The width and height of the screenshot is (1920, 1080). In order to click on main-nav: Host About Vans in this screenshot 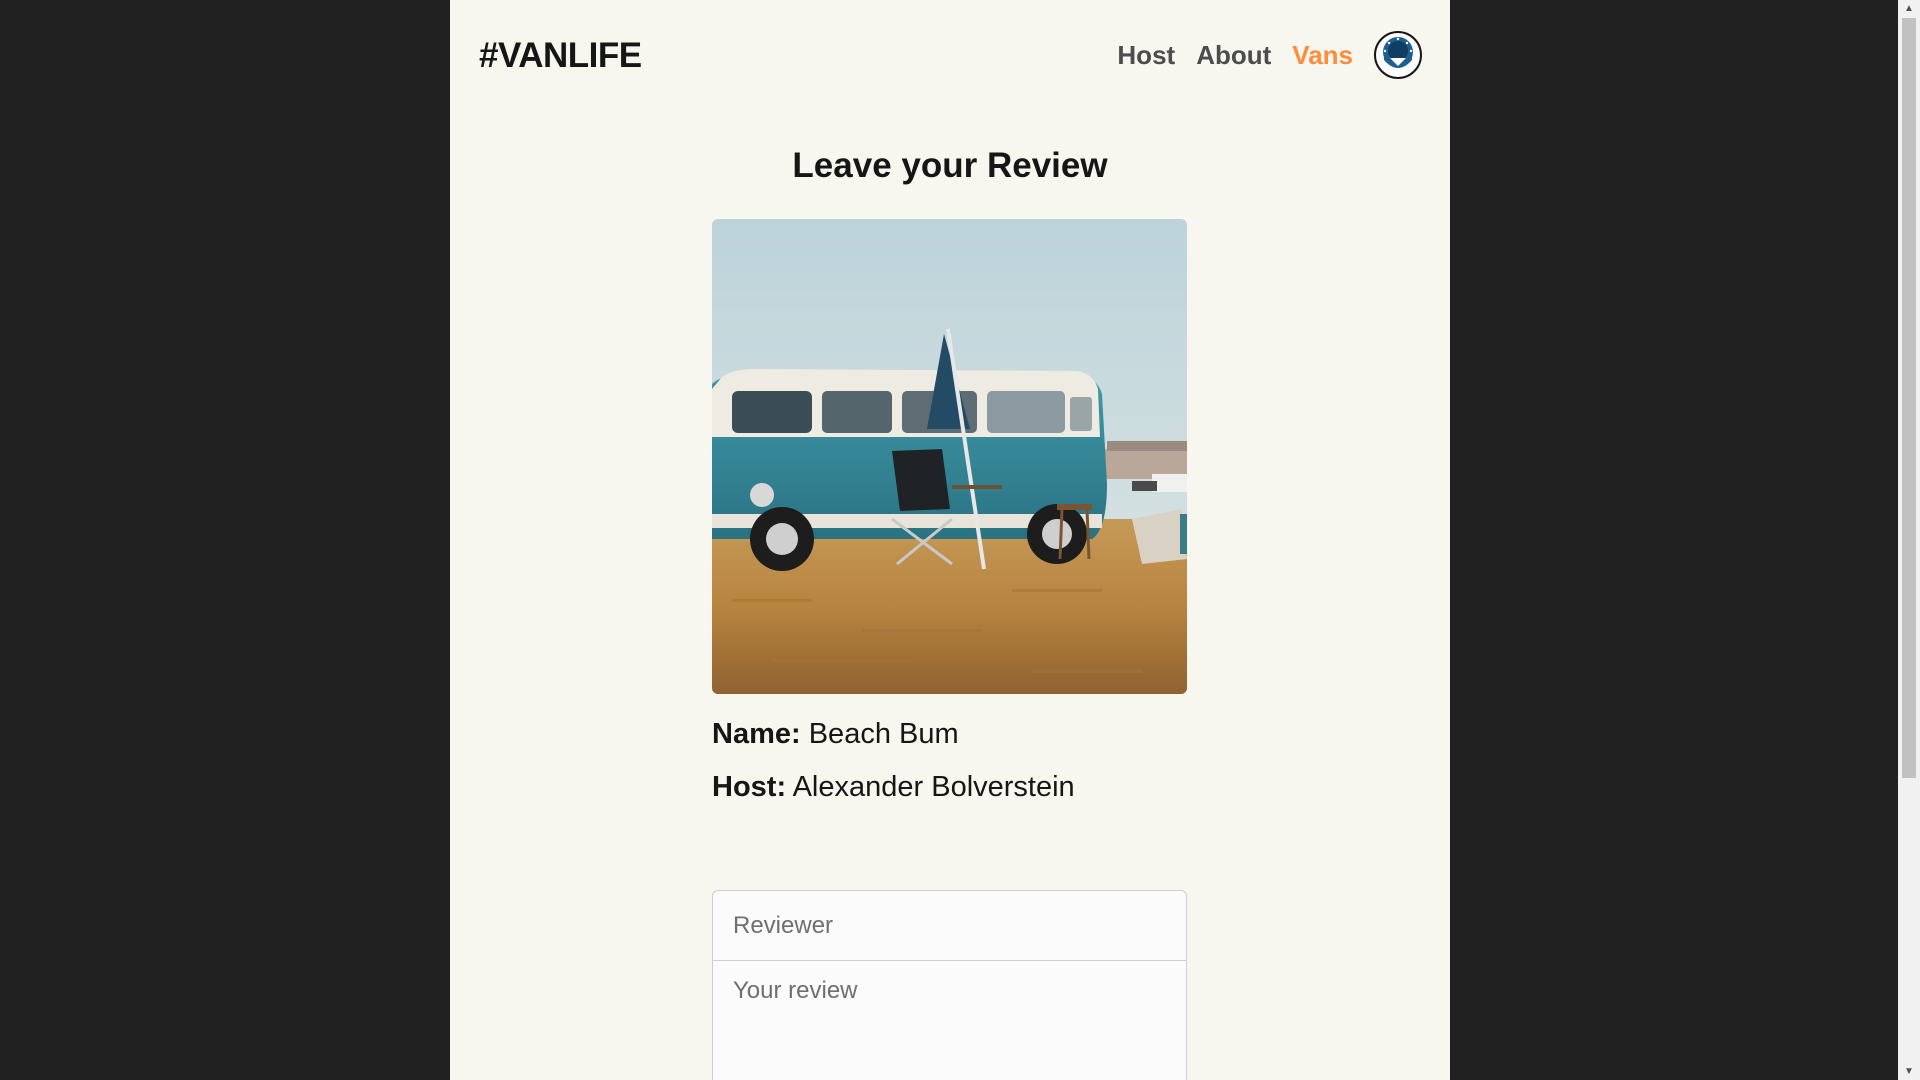, I will do `click(1269, 55)`.